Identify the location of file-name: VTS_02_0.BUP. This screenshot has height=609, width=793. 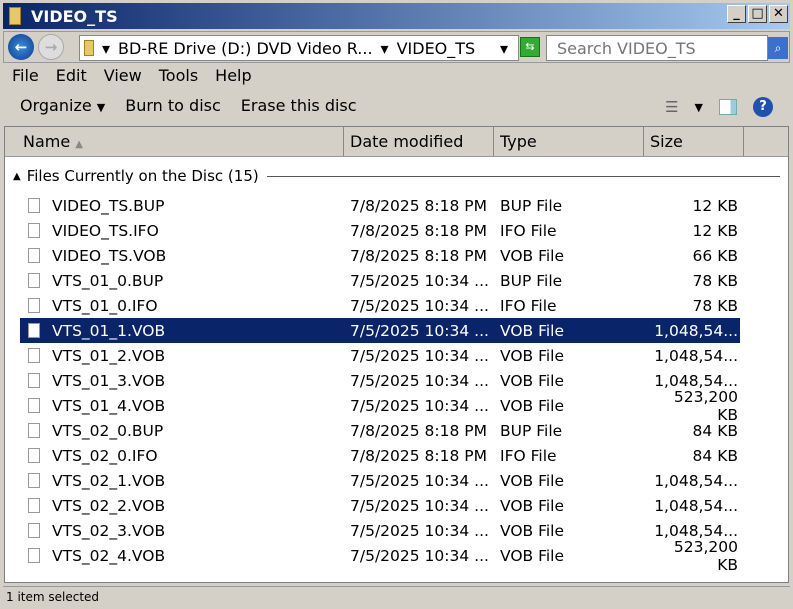
(108, 430).